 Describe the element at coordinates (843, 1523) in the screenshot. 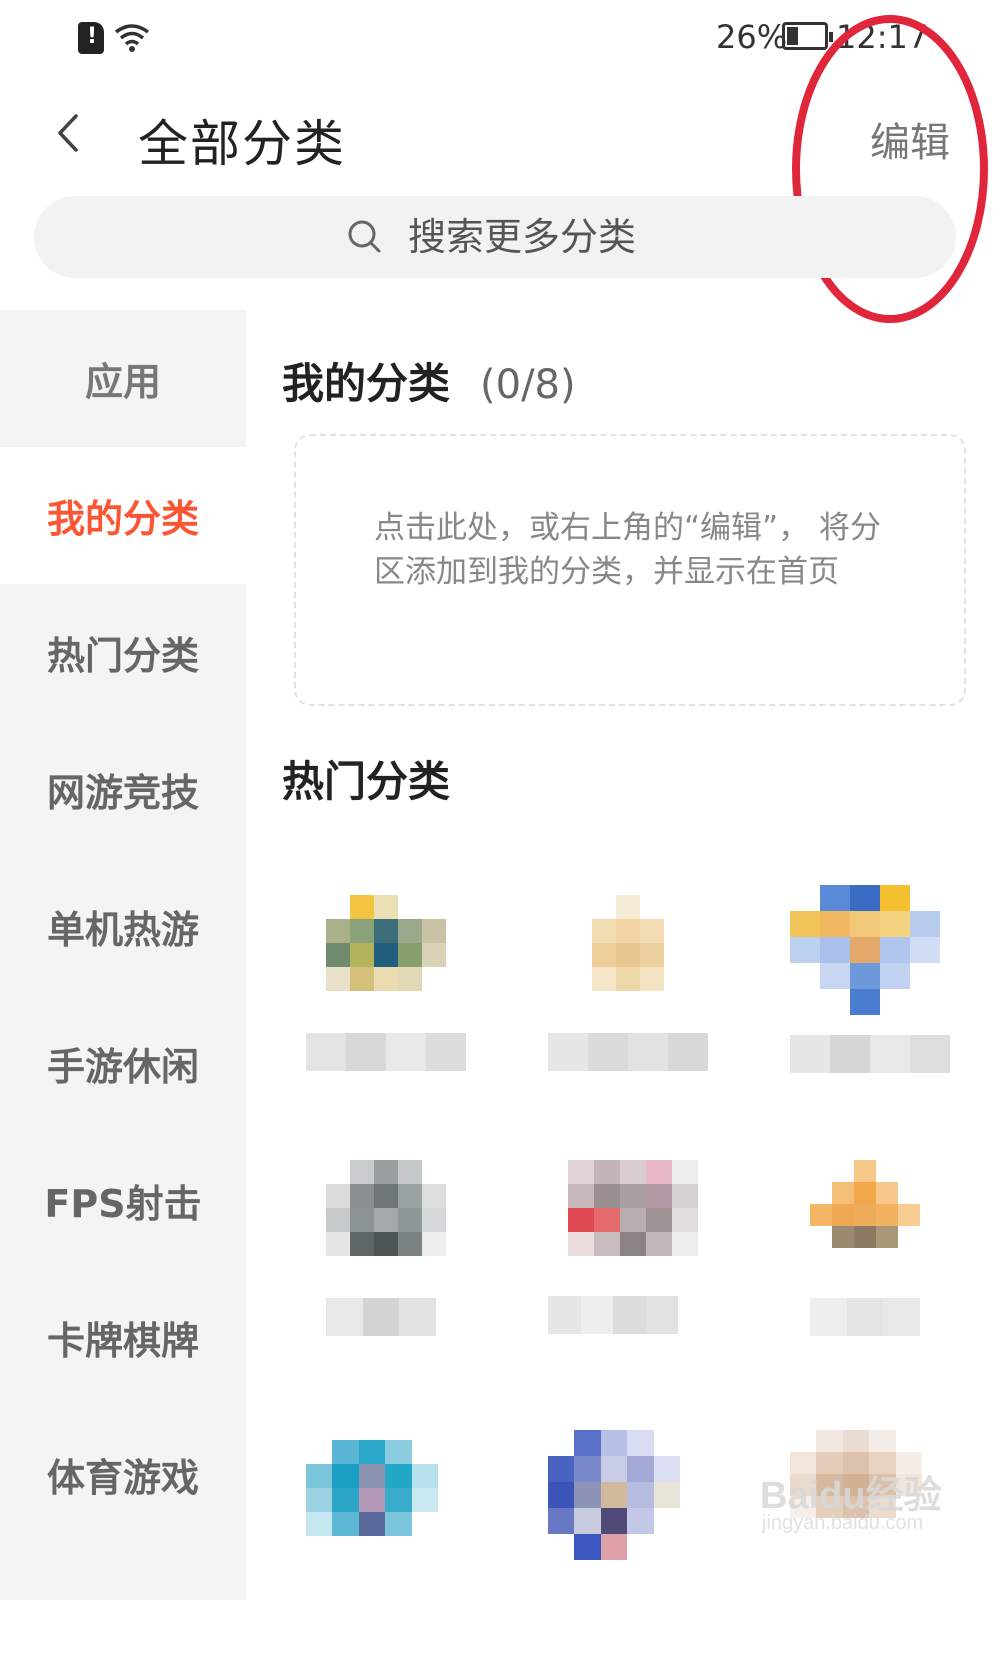

I see `watermark-url: jingyan.baidu.com` at that location.